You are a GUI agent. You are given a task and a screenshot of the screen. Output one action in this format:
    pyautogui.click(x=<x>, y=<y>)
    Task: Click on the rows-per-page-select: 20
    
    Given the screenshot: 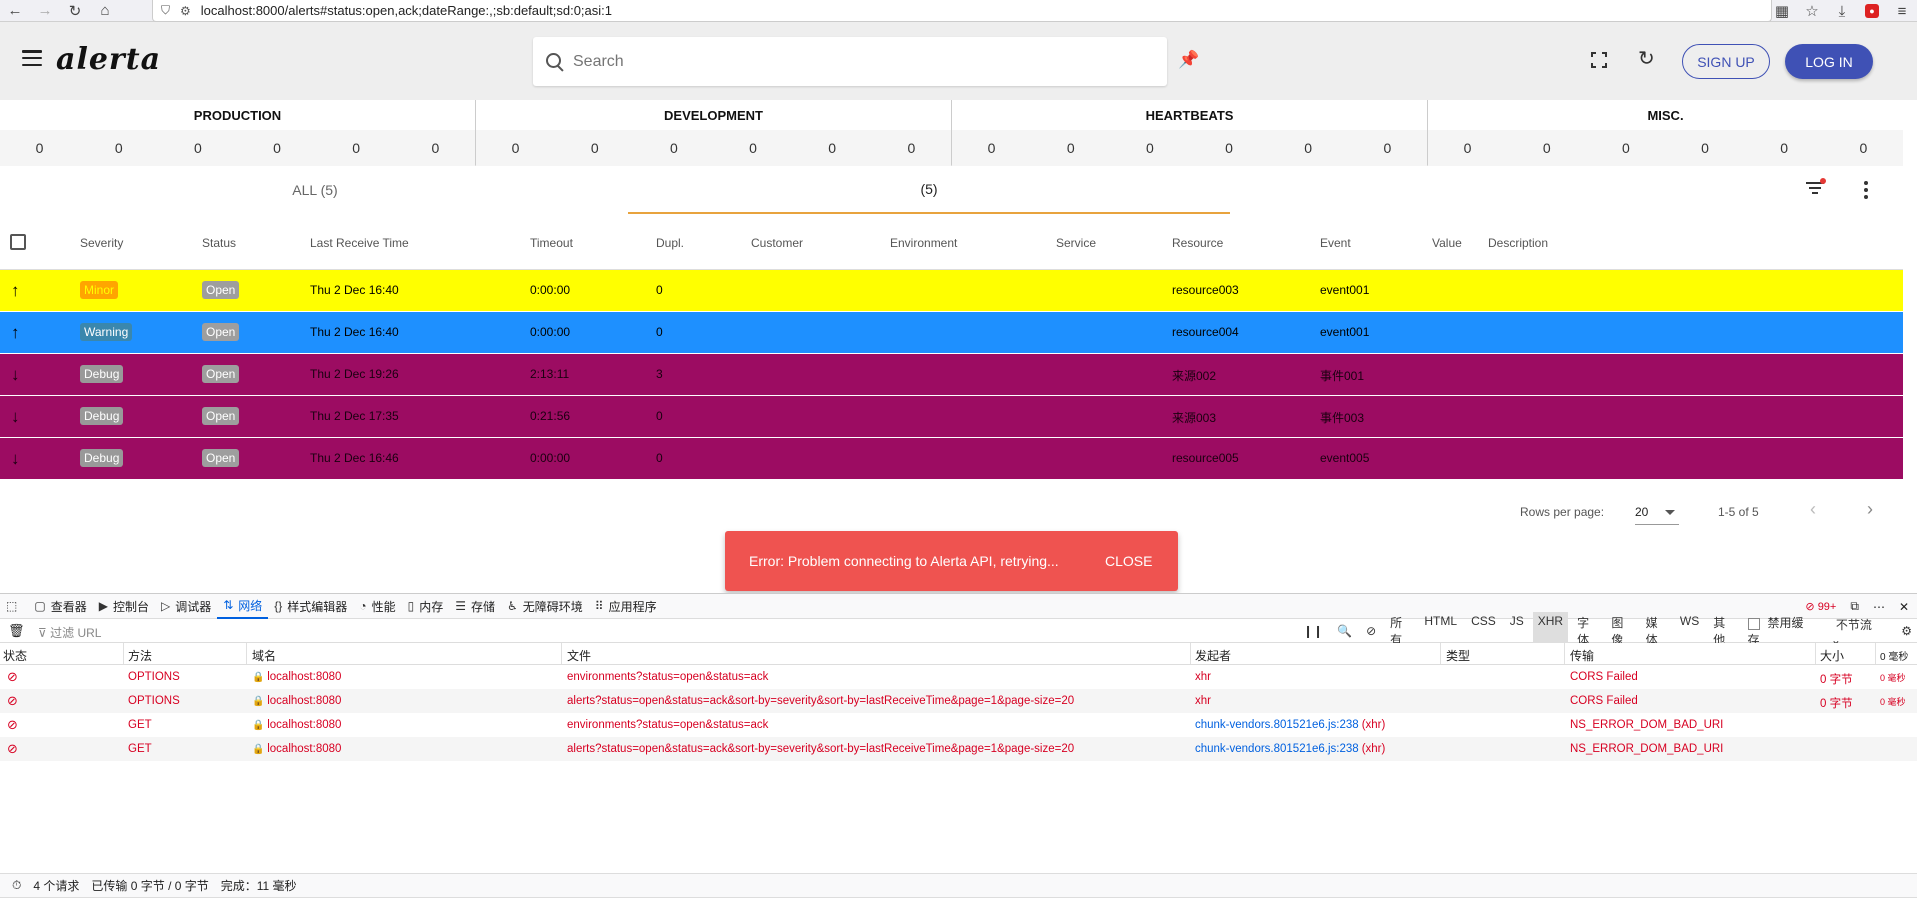 What is the action you would take?
    pyautogui.click(x=1657, y=513)
    